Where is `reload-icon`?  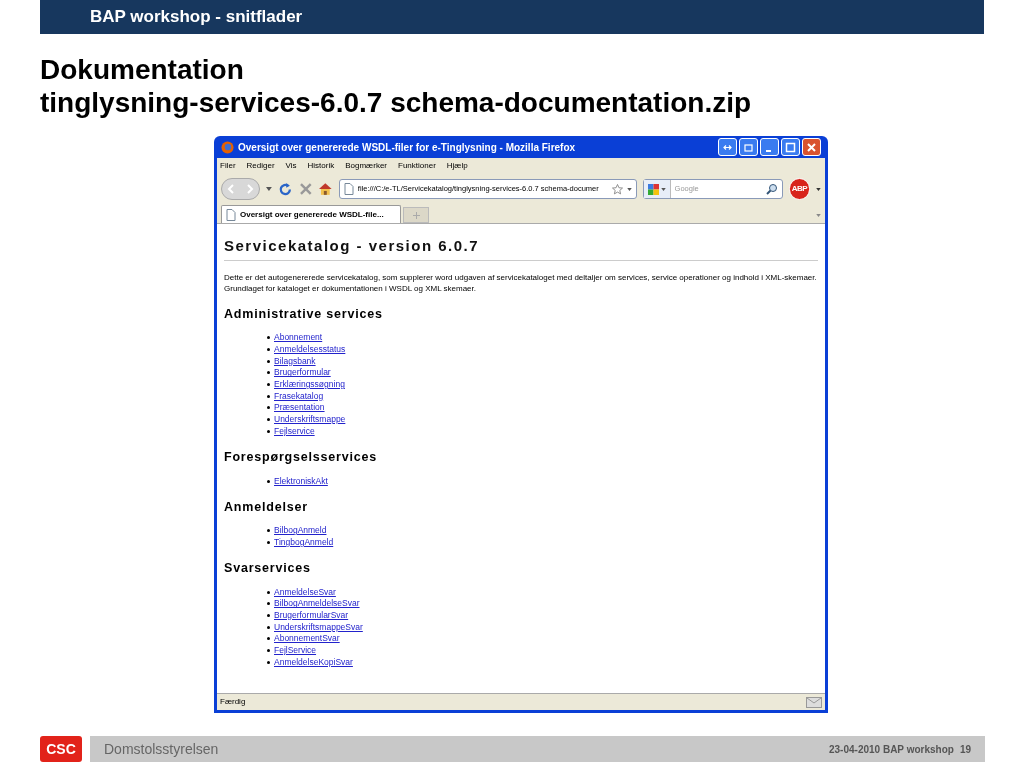
reload-icon is located at coordinates (285, 189).